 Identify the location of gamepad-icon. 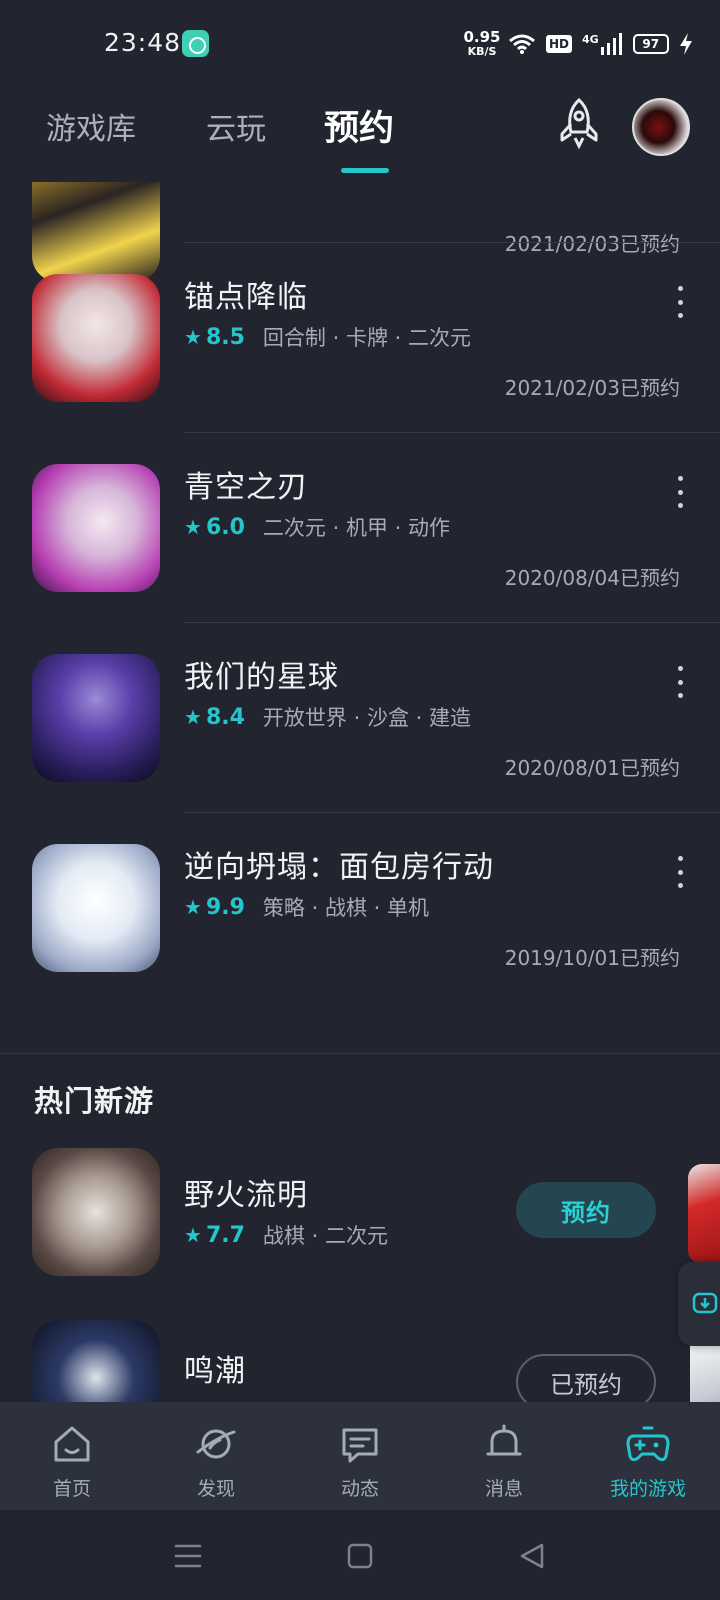
(648, 1444).